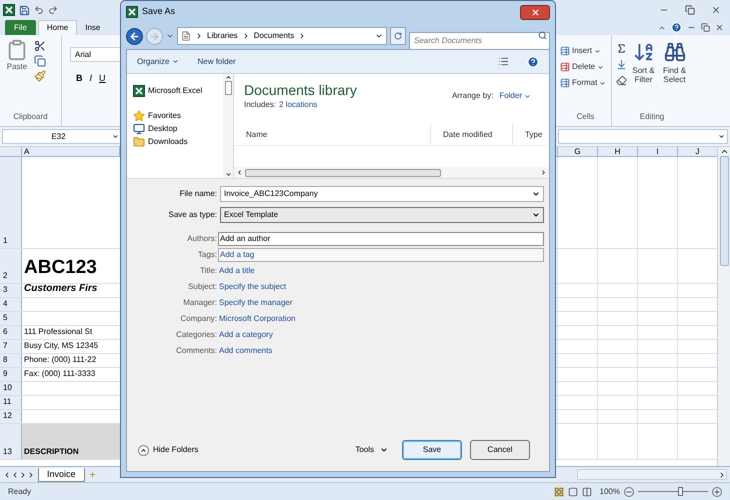 The height and width of the screenshot is (500, 730). I want to click on save-icon, so click(24, 10).